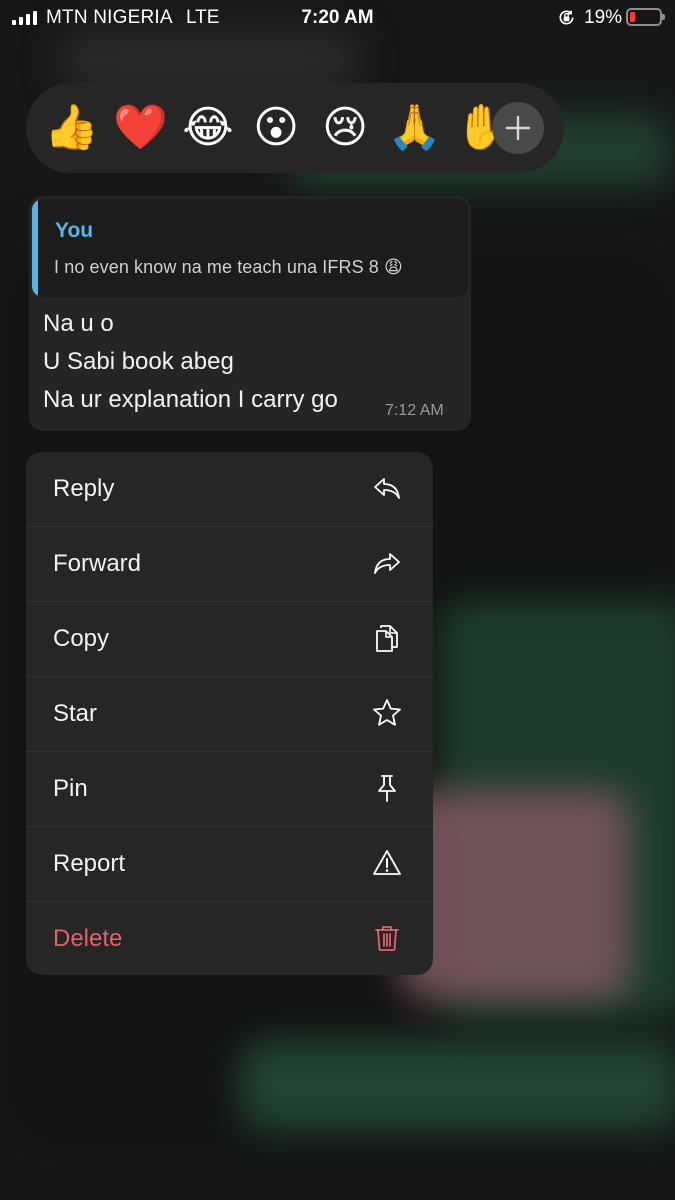 The width and height of the screenshot is (675, 1200). What do you see at coordinates (387, 862) in the screenshot?
I see `warning-icon` at bounding box center [387, 862].